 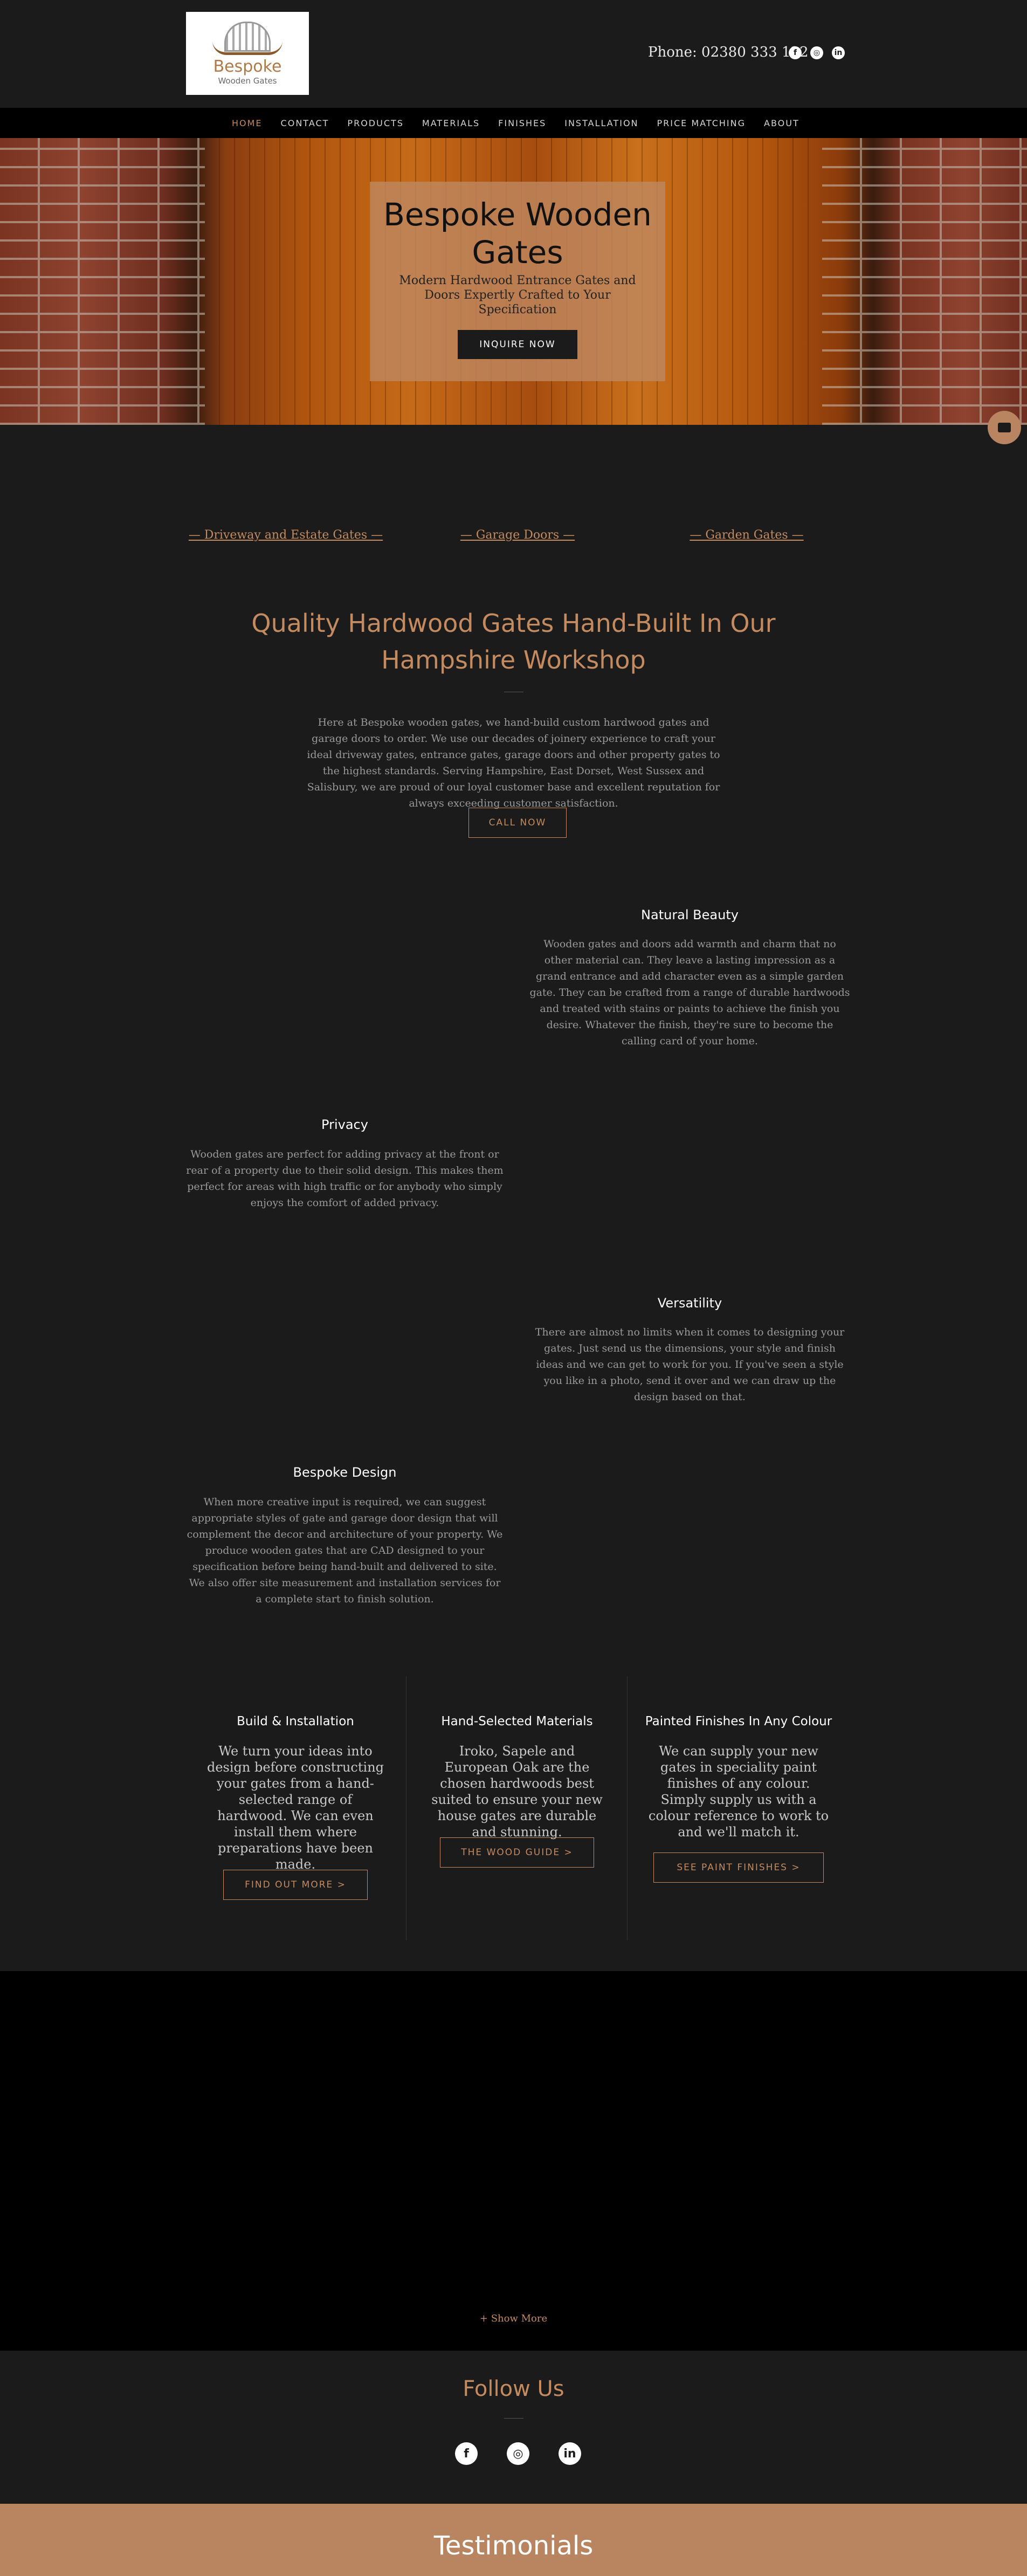 What do you see at coordinates (738, 1867) in the screenshot?
I see `see-paint-finishes-button: SEE PAINT FINISHES >` at bounding box center [738, 1867].